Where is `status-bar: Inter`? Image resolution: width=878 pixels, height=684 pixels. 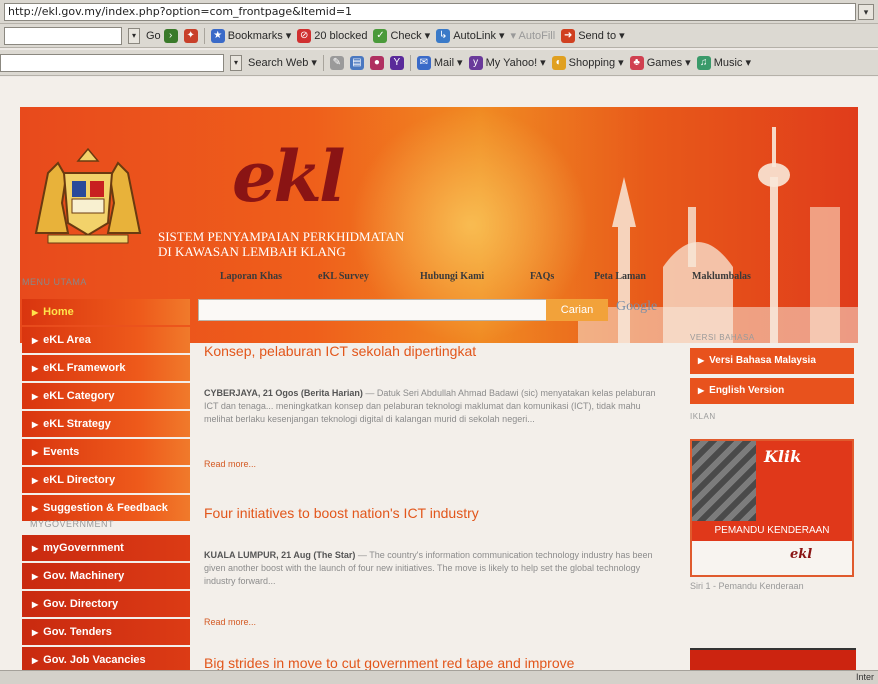
status-bar: Inter is located at coordinates (439, 677).